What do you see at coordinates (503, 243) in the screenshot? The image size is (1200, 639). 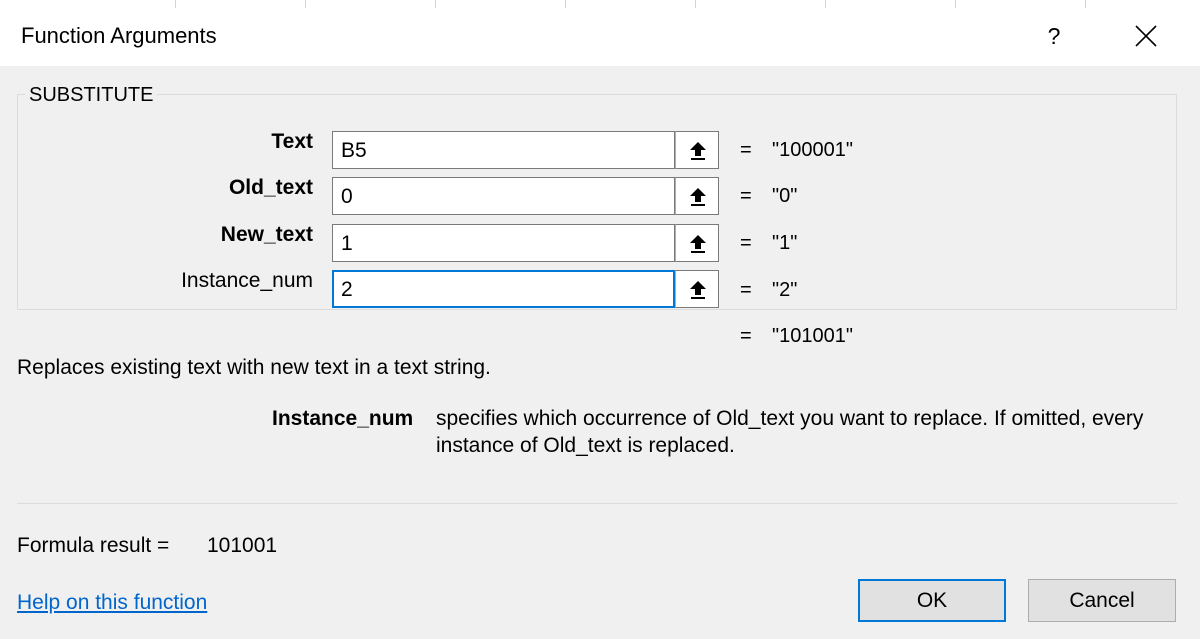 I see `arg-input-new-text` at bounding box center [503, 243].